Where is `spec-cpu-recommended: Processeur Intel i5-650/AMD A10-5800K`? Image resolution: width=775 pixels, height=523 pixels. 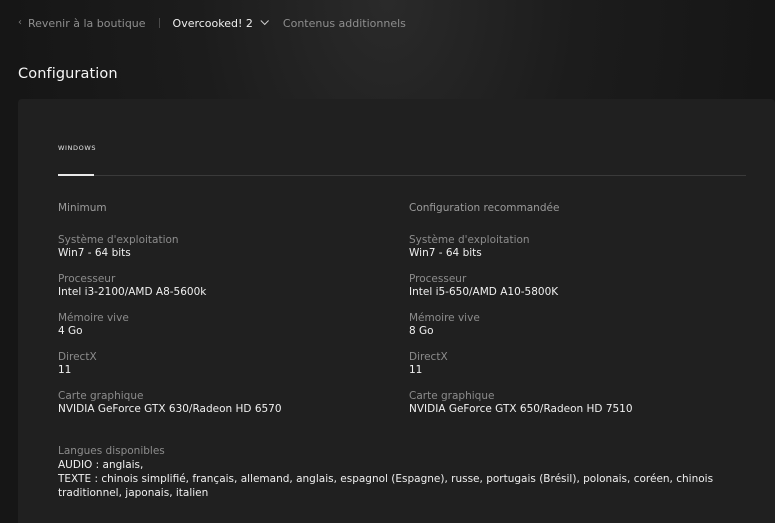
spec-cpu-recommended: Processeur Intel i5-650/AMD A10-5800K is located at coordinates (574, 292).